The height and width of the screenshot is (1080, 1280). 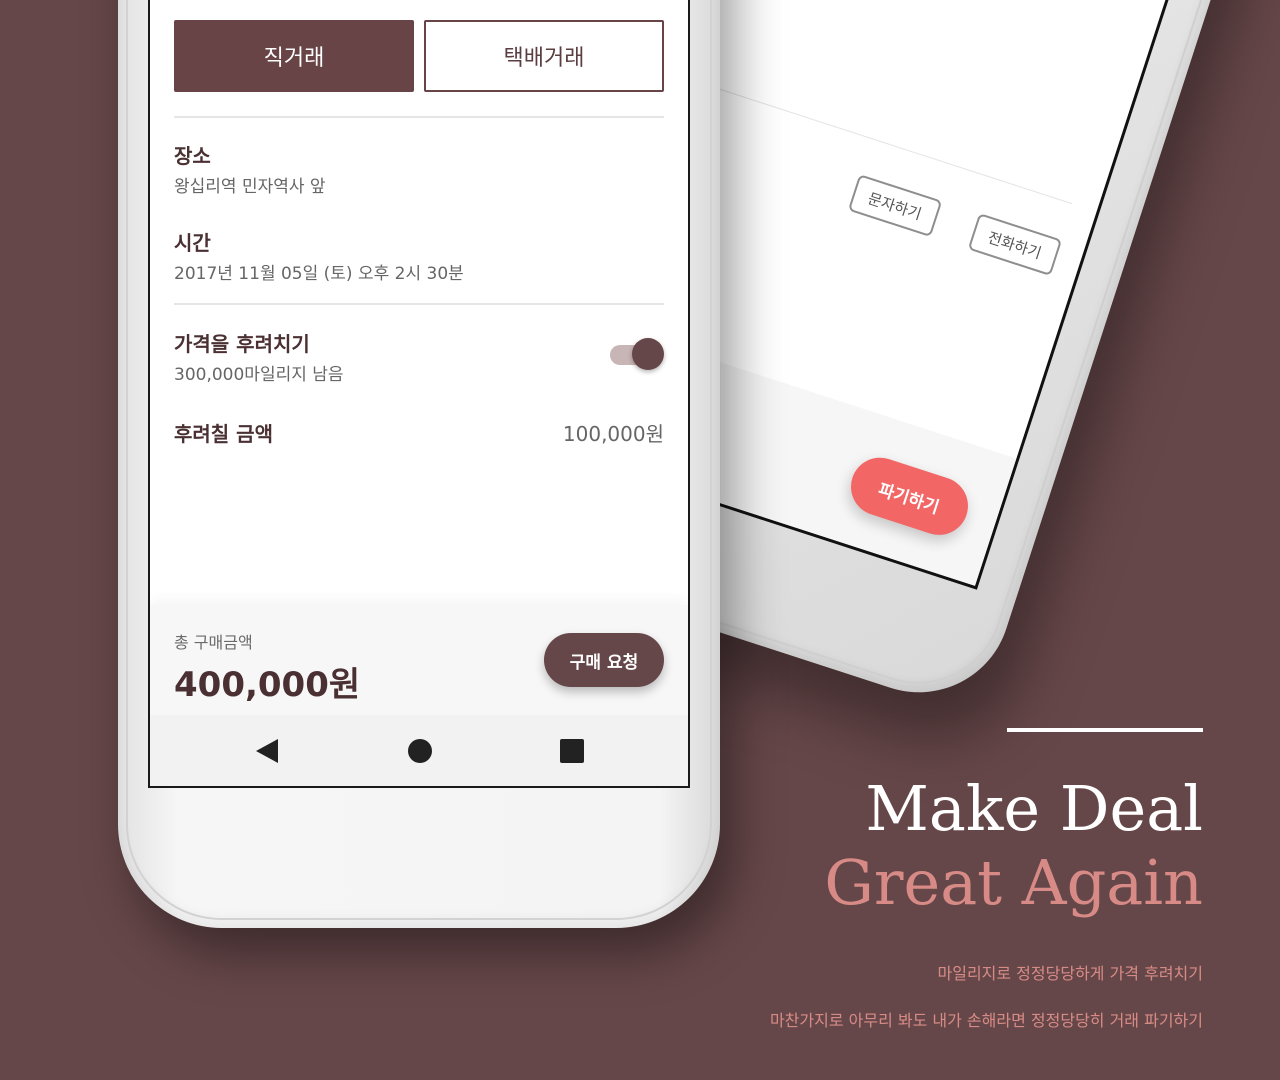 I want to click on haggle-label: 가격을 후려치기, so click(x=242, y=344).